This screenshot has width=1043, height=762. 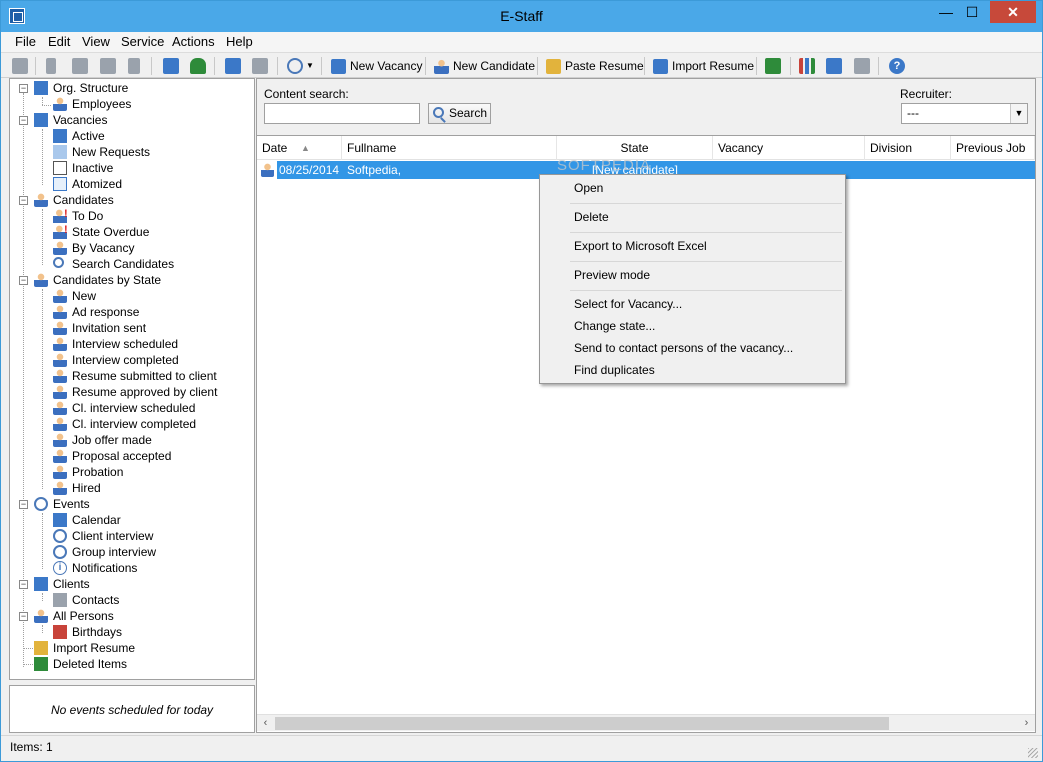 What do you see at coordinates (94, 648) in the screenshot?
I see `tree-item-label: Import Resume` at bounding box center [94, 648].